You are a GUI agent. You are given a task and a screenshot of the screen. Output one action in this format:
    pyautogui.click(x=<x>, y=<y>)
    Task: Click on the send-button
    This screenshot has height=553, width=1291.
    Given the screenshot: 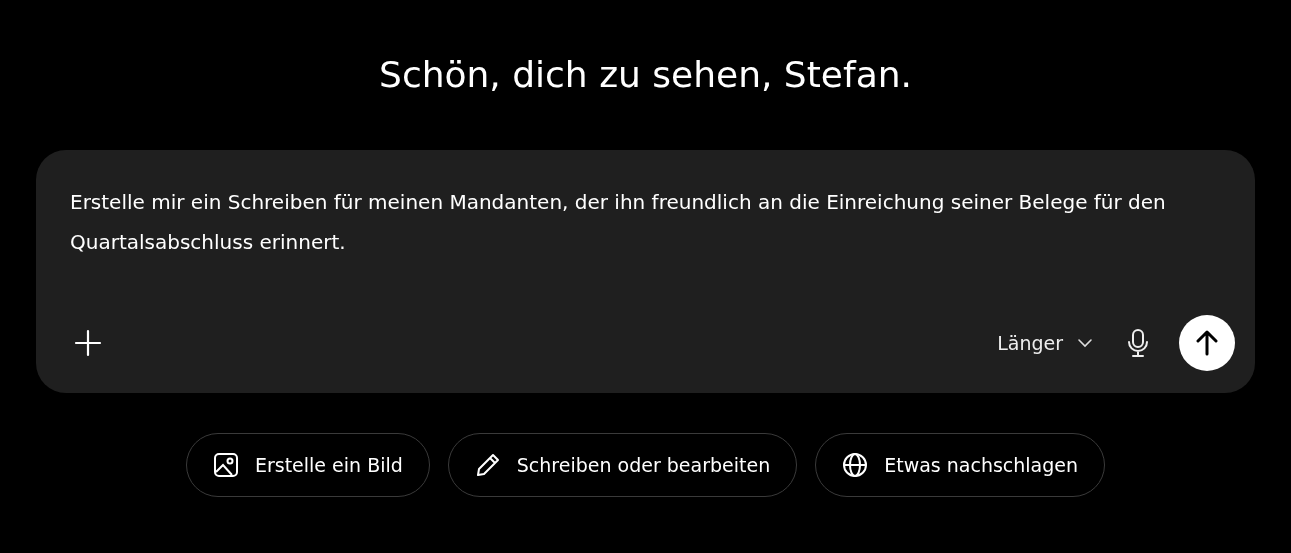 What is the action you would take?
    pyautogui.click(x=1207, y=343)
    